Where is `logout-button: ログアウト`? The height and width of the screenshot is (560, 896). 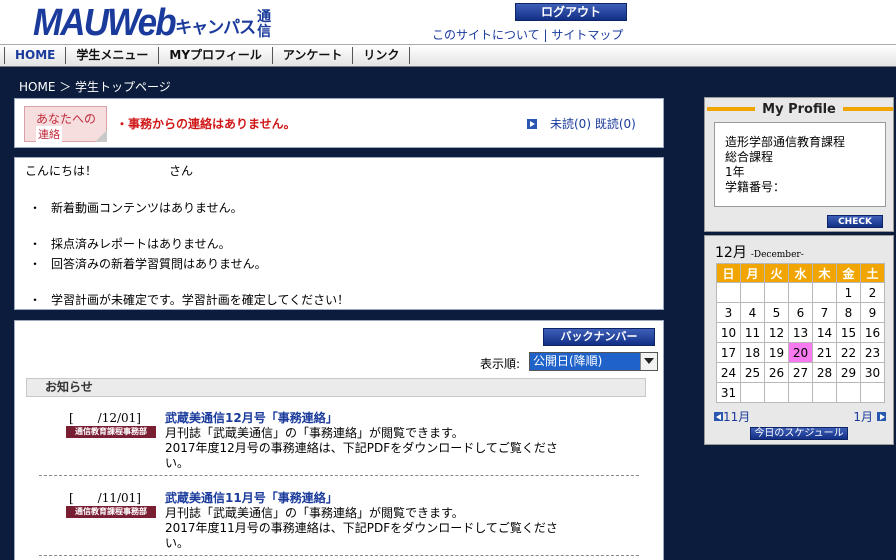
logout-button: ログアウト is located at coordinates (571, 12).